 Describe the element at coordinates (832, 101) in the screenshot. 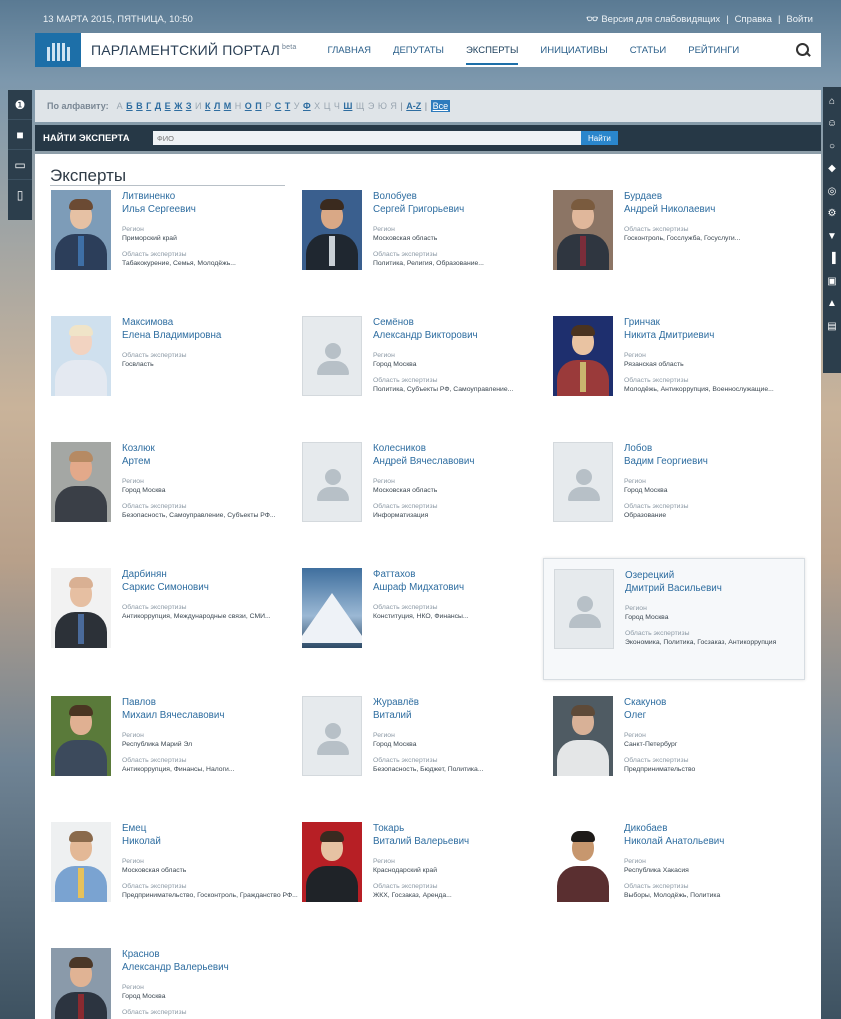

I see `parliament-icon: ⌂` at that location.